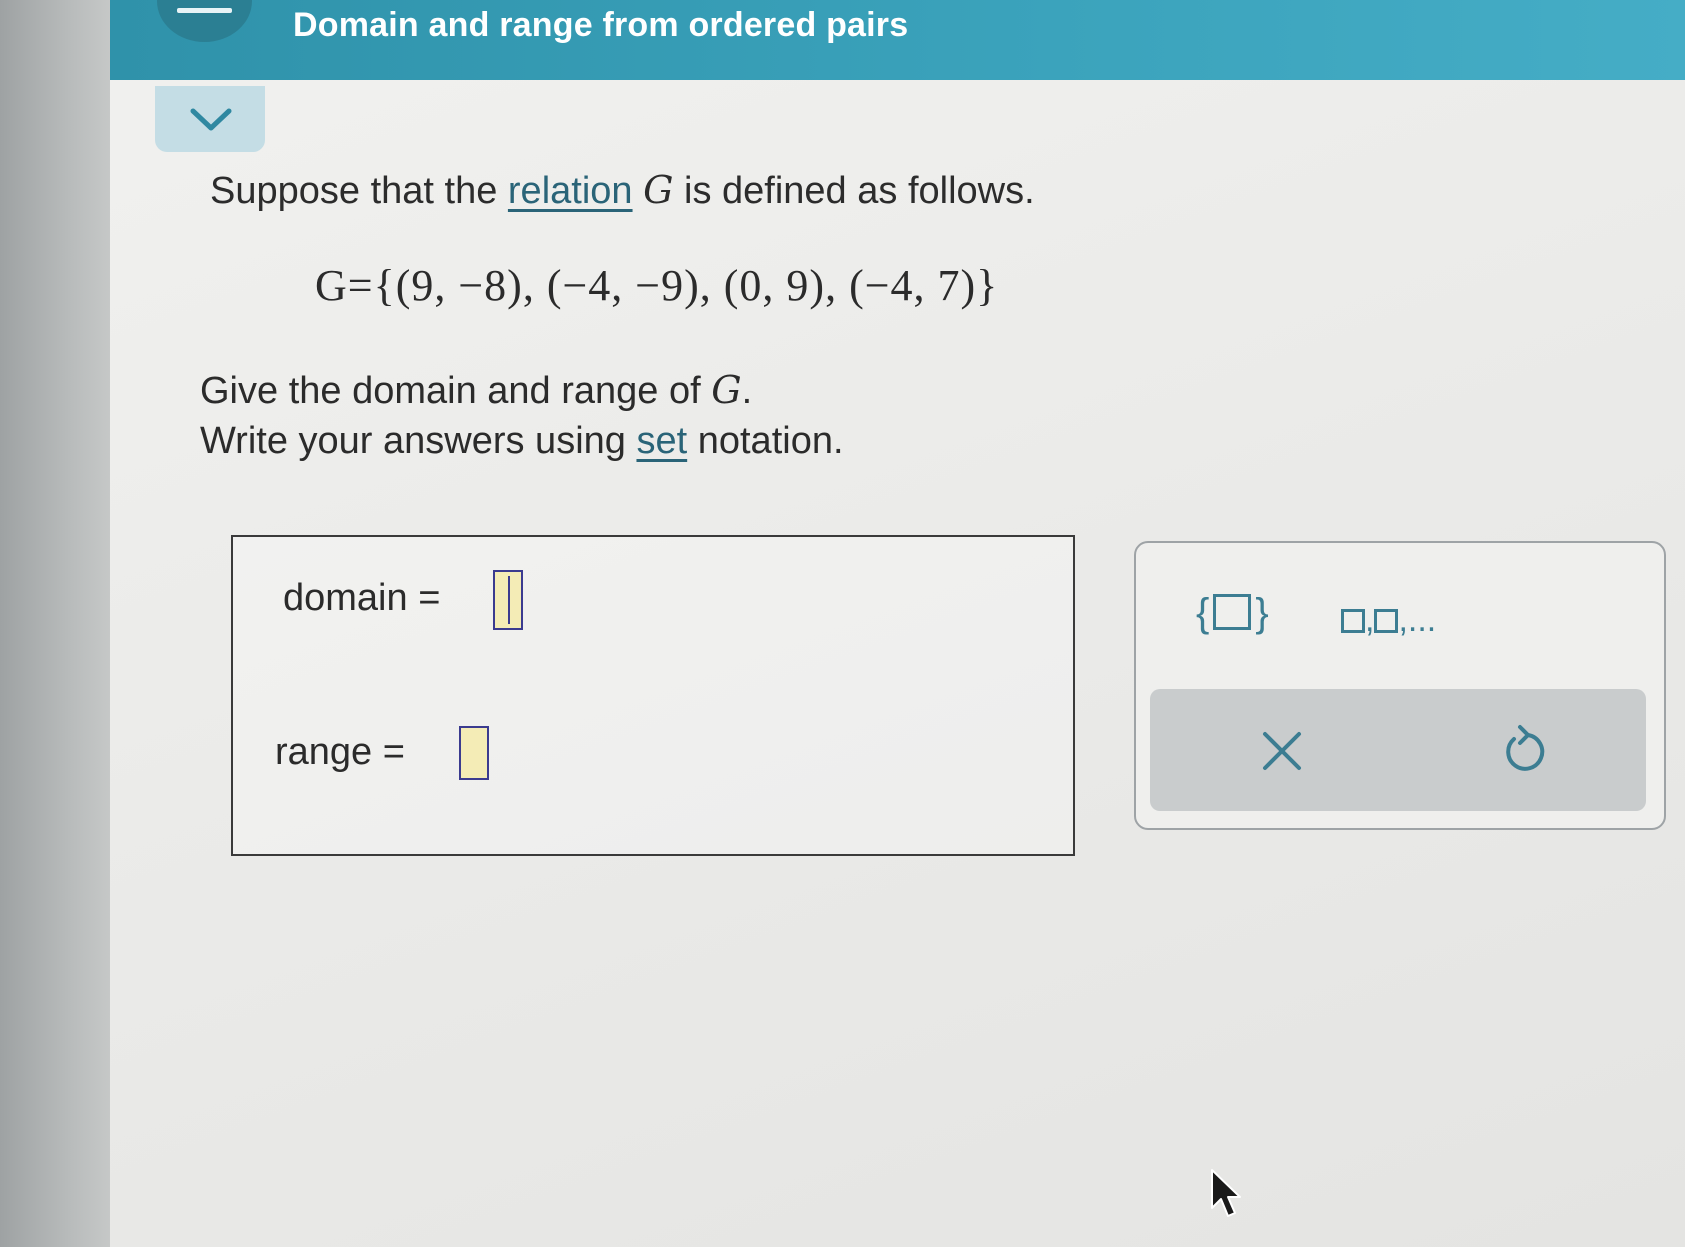 The width and height of the screenshot is (1685, 1247). What do you see at coordinates (657, 285) in the screenshot?
I see `relation-equation: G={(9, −8), (−4, −9), (0, 9), (−4, 7)}` at bounding box center [657, 285].